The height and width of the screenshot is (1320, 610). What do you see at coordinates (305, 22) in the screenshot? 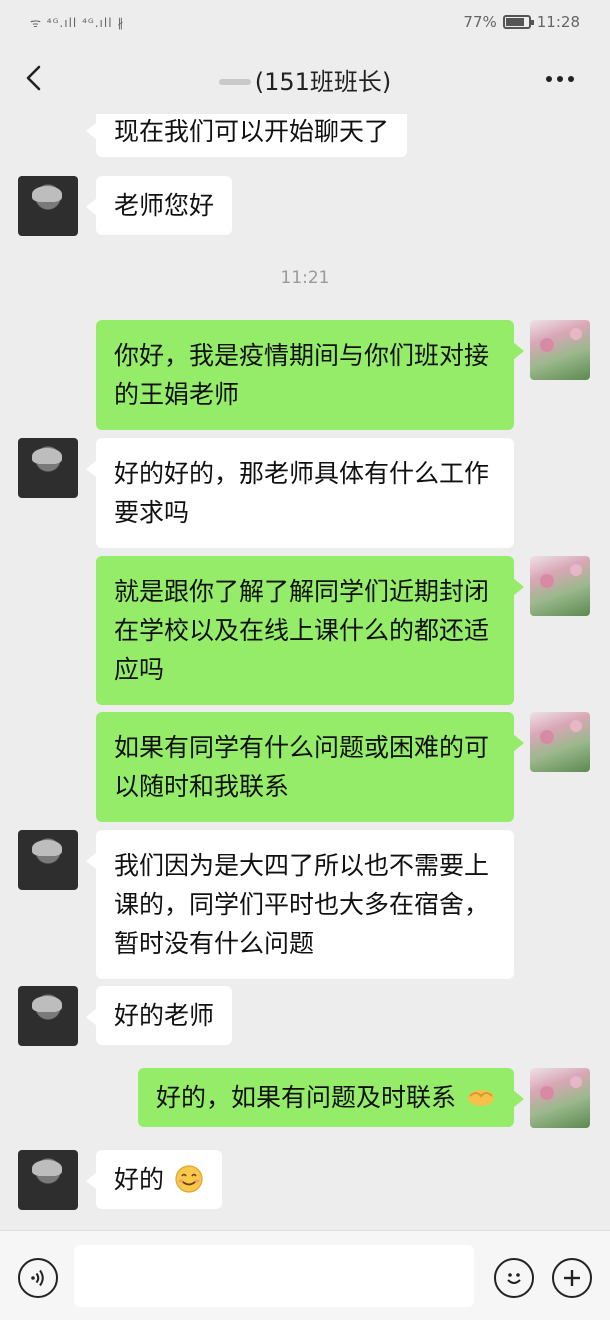
I see `status-bar: ᯤ ⁴ᴳ.ıll ⁴ᴳ.ıll ∦ 77% 11:28` at bounding box center [305, 22].